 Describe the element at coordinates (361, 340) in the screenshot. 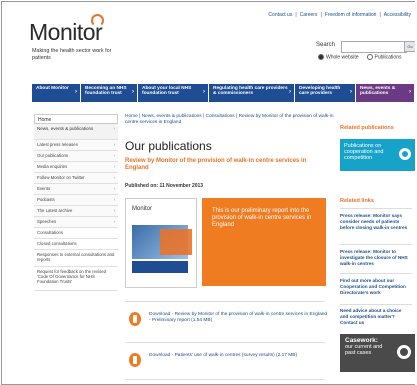

I see `casework-title: Casework:` at that location.